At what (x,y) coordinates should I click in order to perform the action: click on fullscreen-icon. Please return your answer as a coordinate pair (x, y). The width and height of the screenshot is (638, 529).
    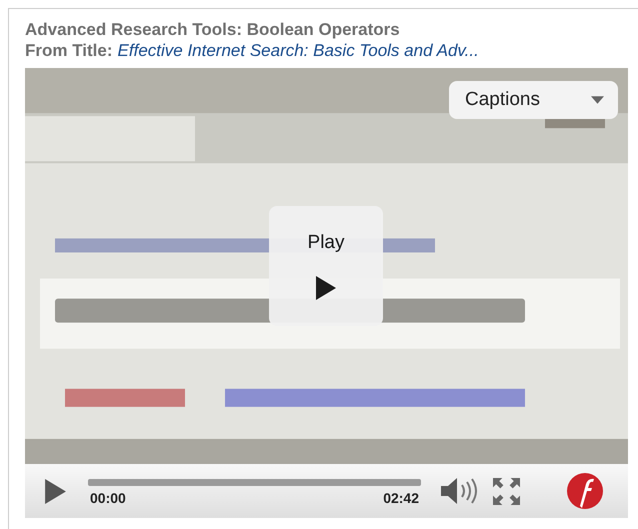
    Looking at the image, I should click on (506, 491).